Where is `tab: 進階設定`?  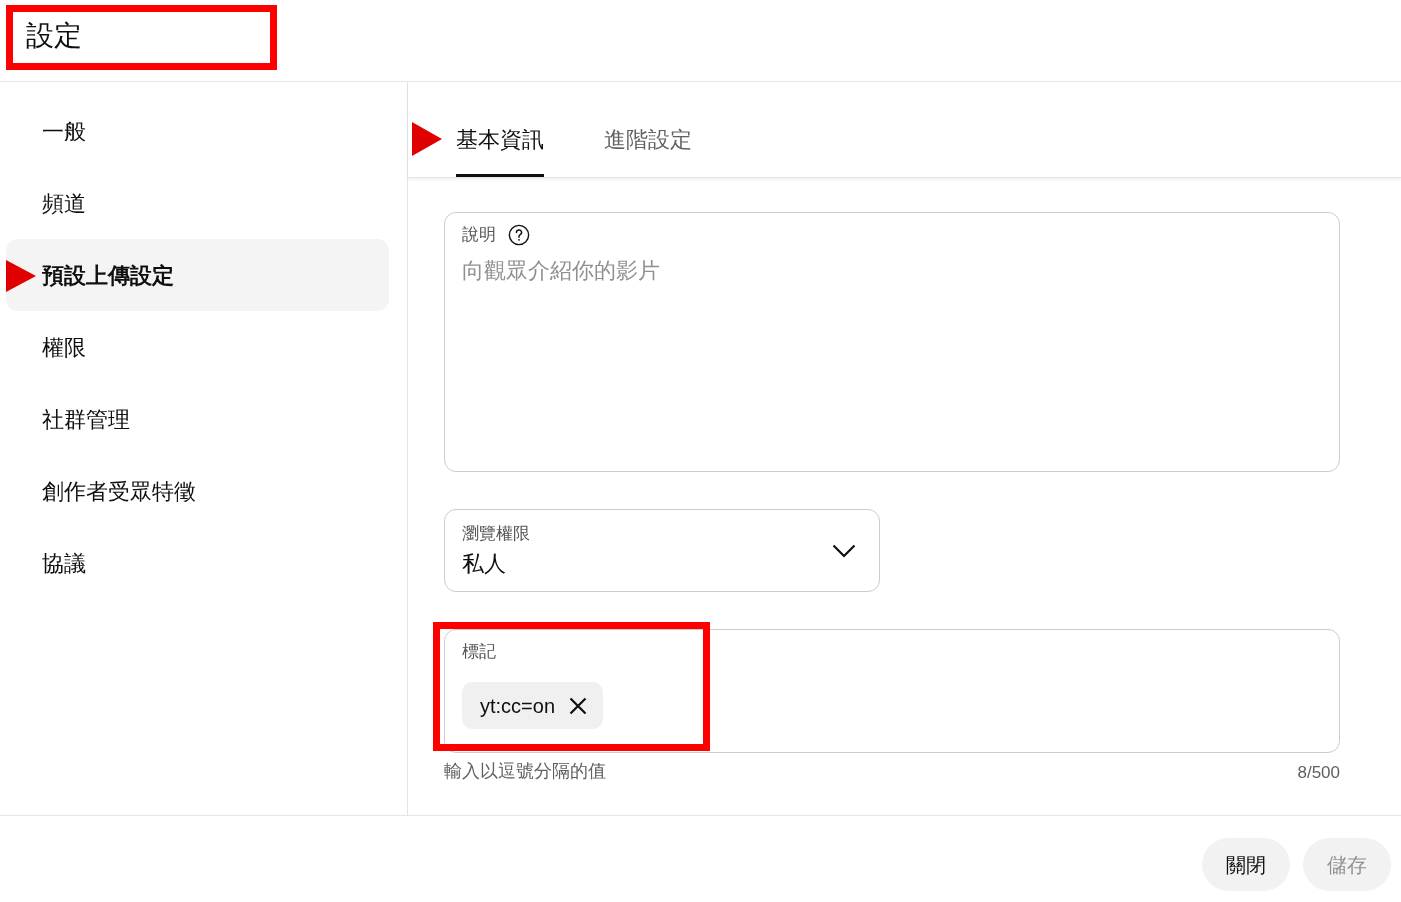 tab: 進階設定 is located at coordinates (648, 129).